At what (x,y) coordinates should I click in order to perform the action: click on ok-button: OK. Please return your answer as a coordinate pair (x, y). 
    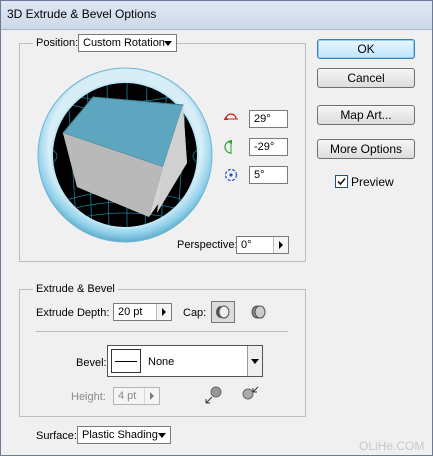
    Looking at the image, I should click on (366, 49).